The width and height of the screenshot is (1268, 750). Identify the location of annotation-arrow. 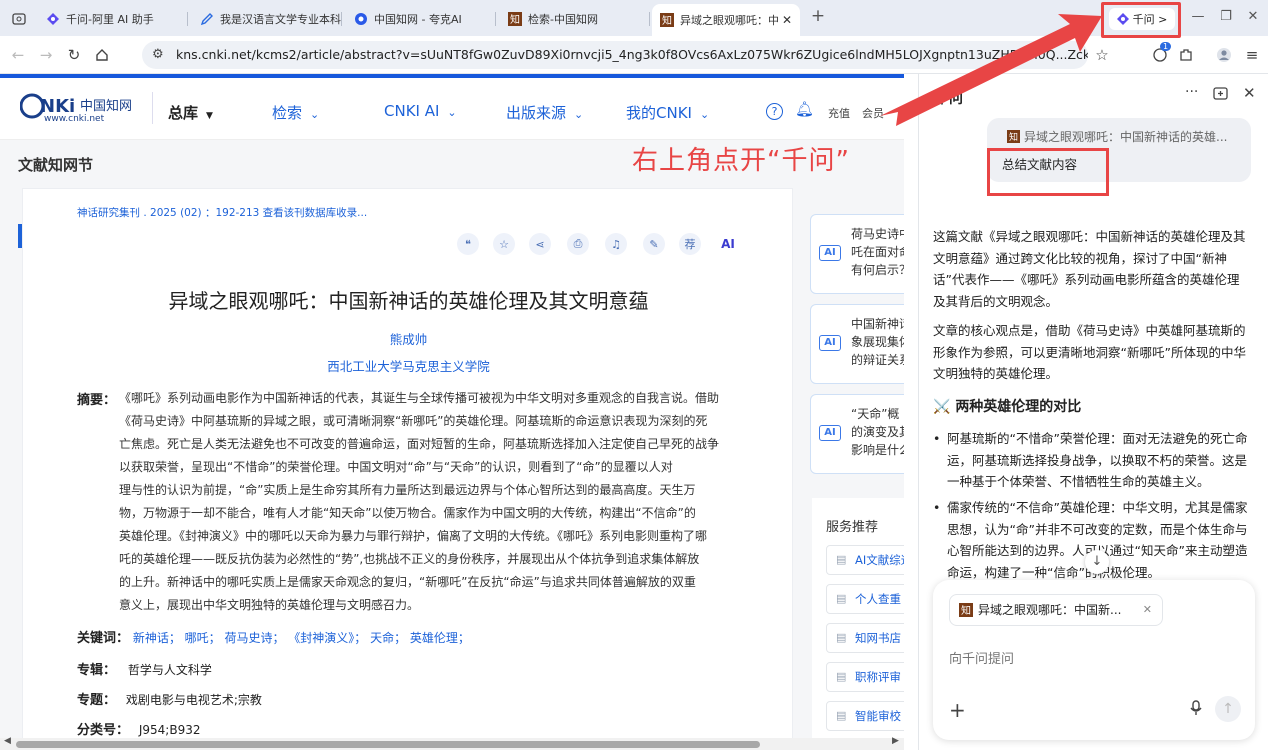
(991, 70).